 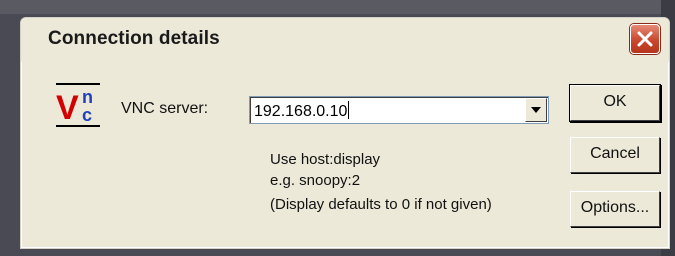 What do you see at coordinates (349, 110) in the screenshot?
I see `text-caret` at bounding box center [349, 110].